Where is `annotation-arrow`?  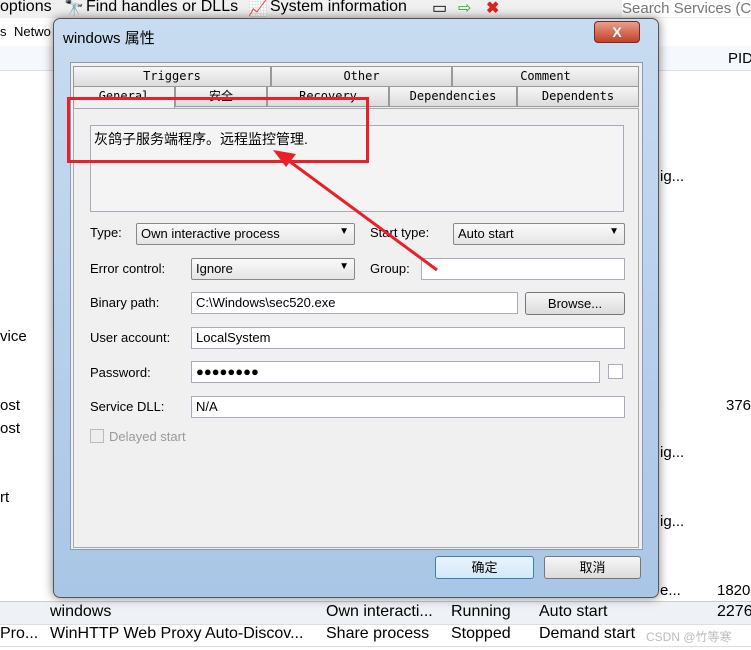
annotation-arrow is located at coordinates (355, 211).